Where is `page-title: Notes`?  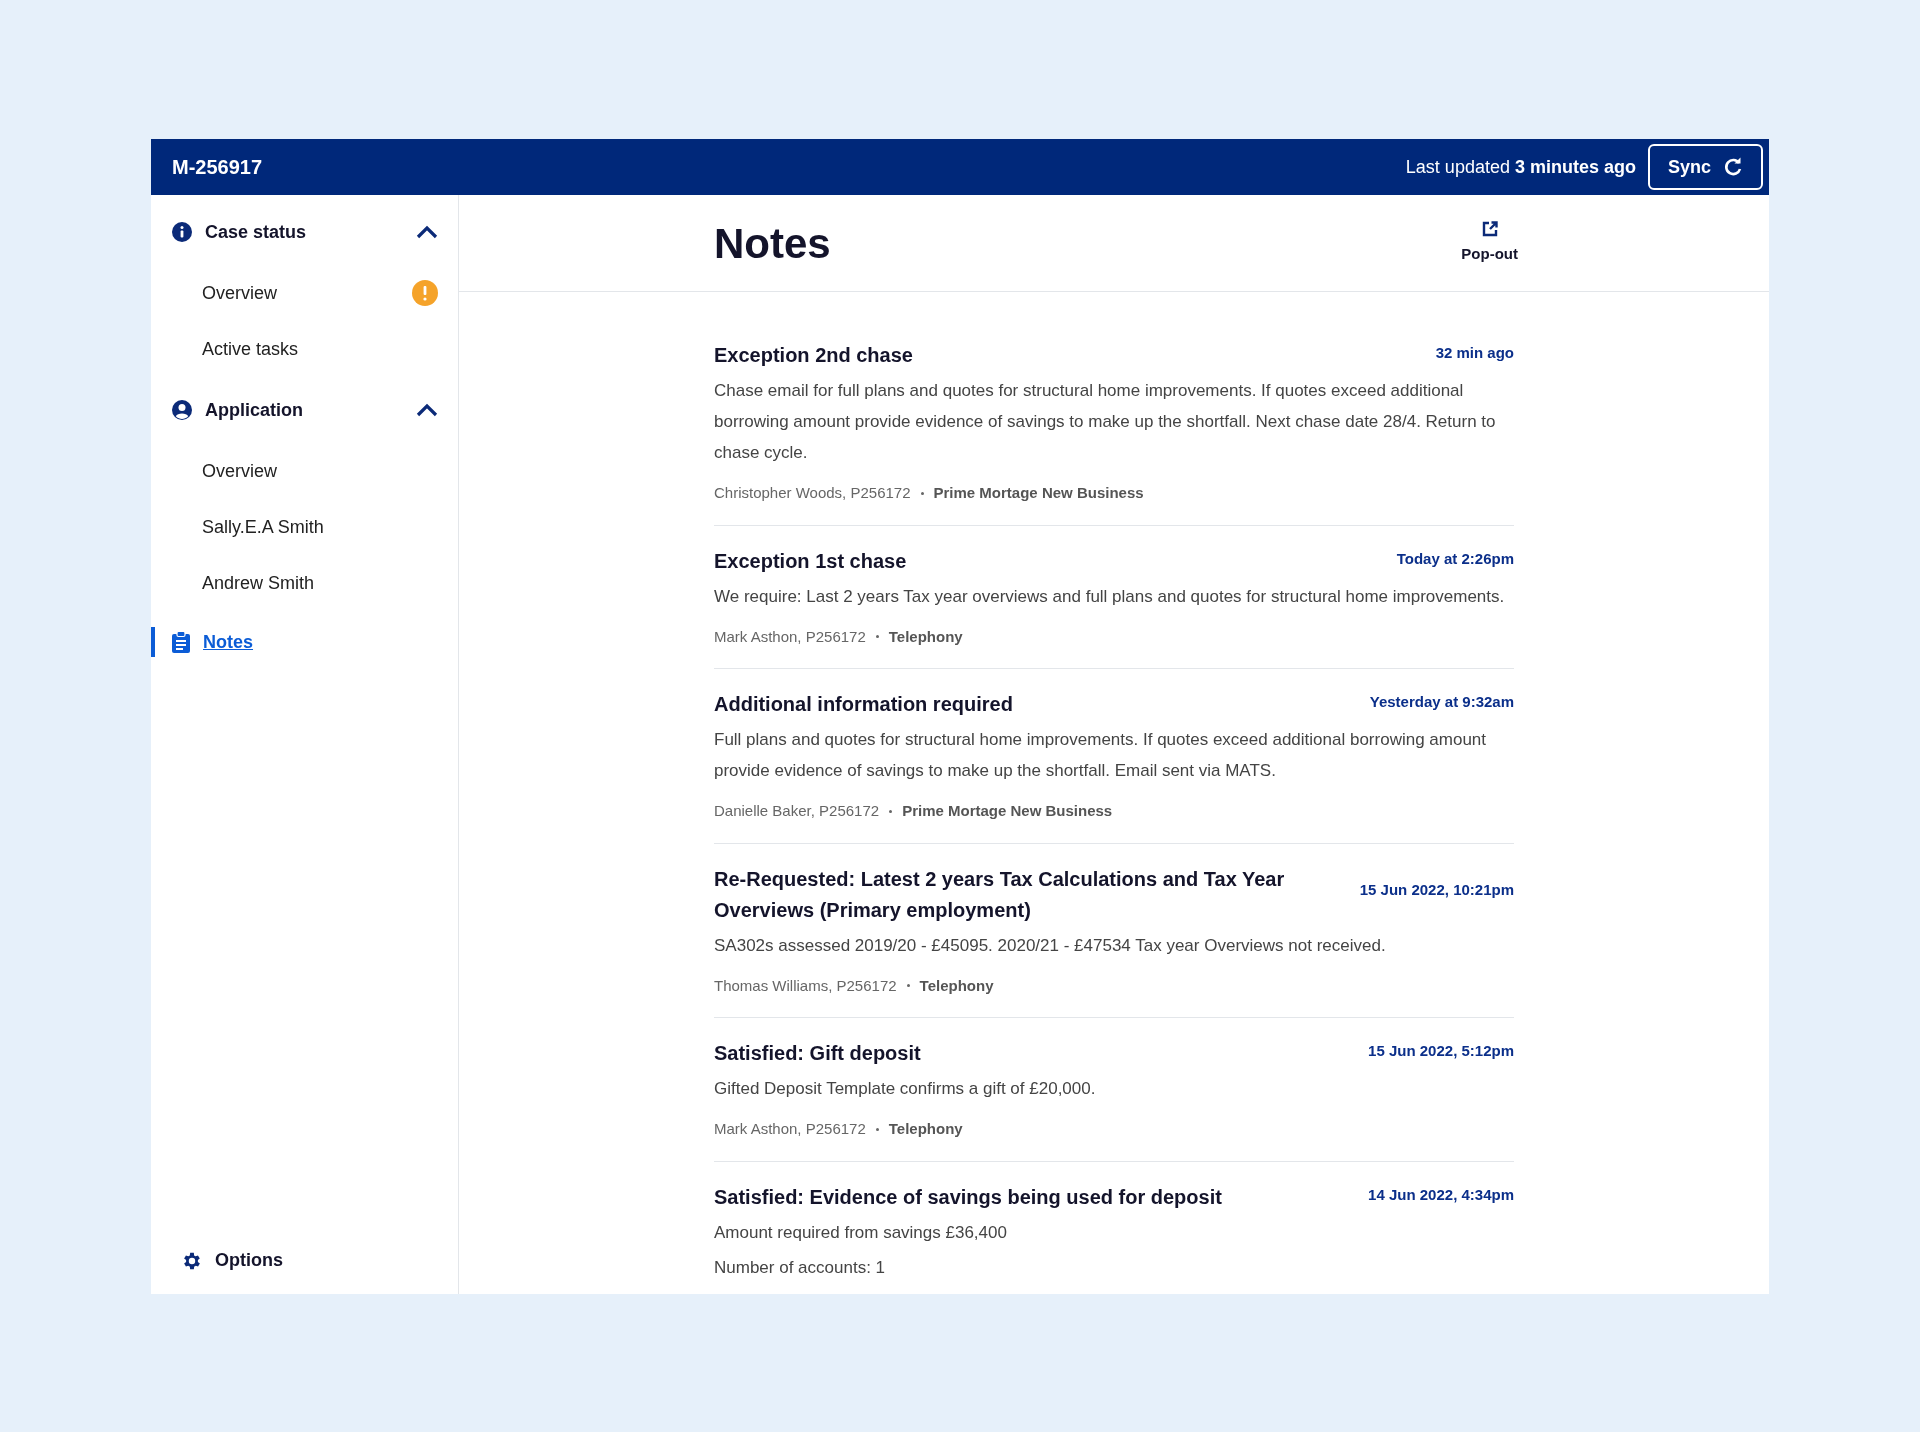
page-title: Notes is located at coordinates (772, 243).